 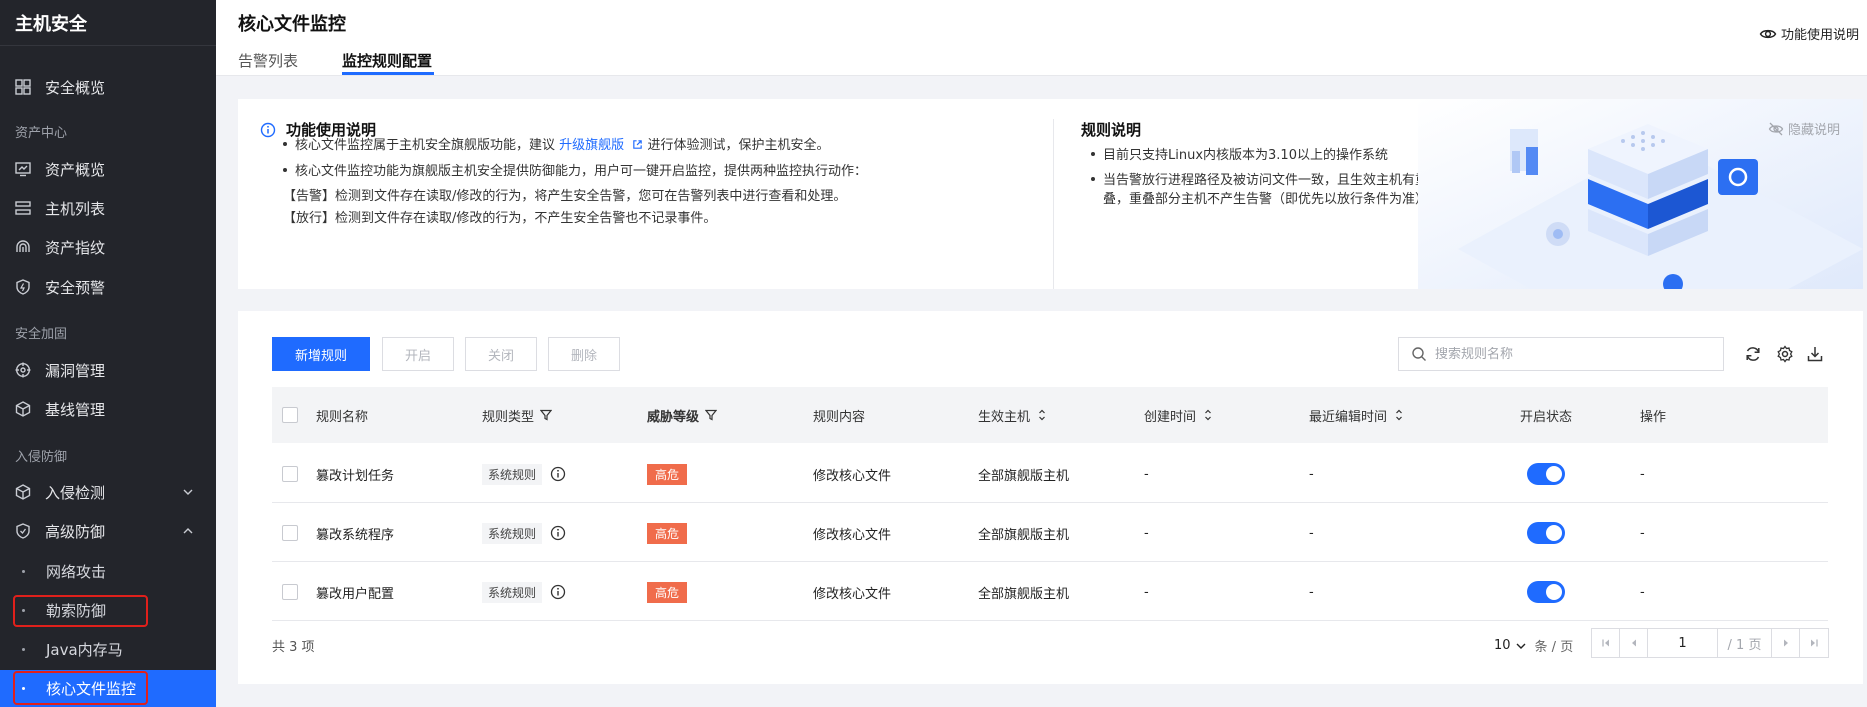 I want to click on help-link: 功能使用说明, so click(x=1809, y=33).